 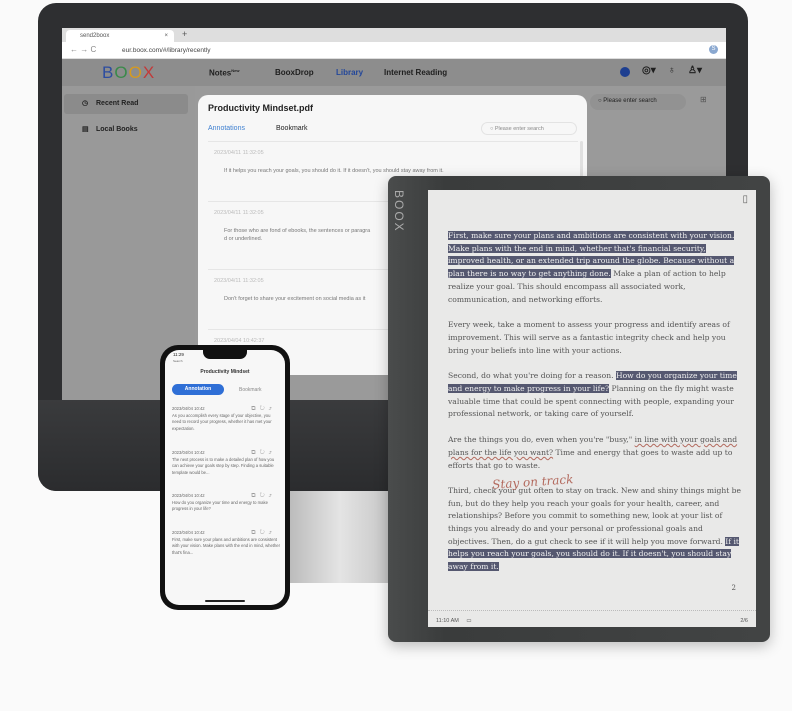 What do you see at coordinates (529, 128) in the screenshot?
I see `modal-search-input: ○ Please enter search` at bounding box center [529, 128].